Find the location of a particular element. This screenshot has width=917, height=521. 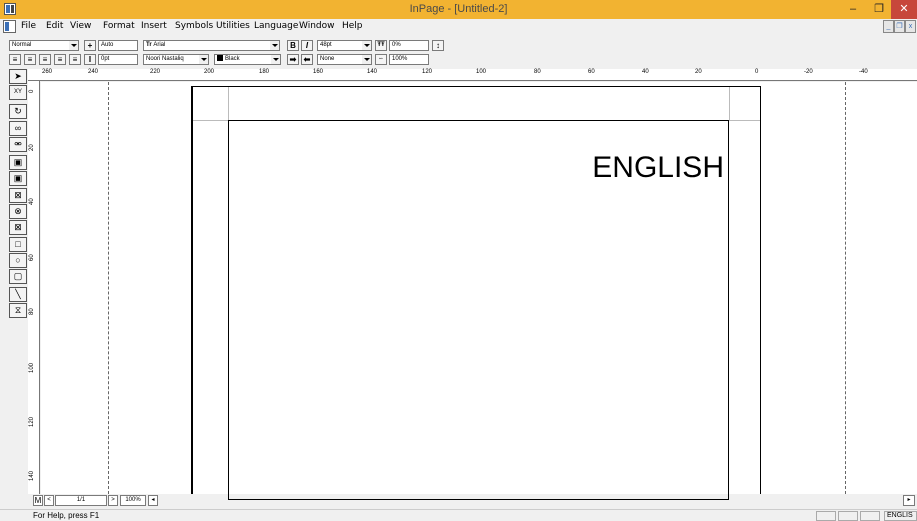

italic-button: I is located at coordinates (307, 45).